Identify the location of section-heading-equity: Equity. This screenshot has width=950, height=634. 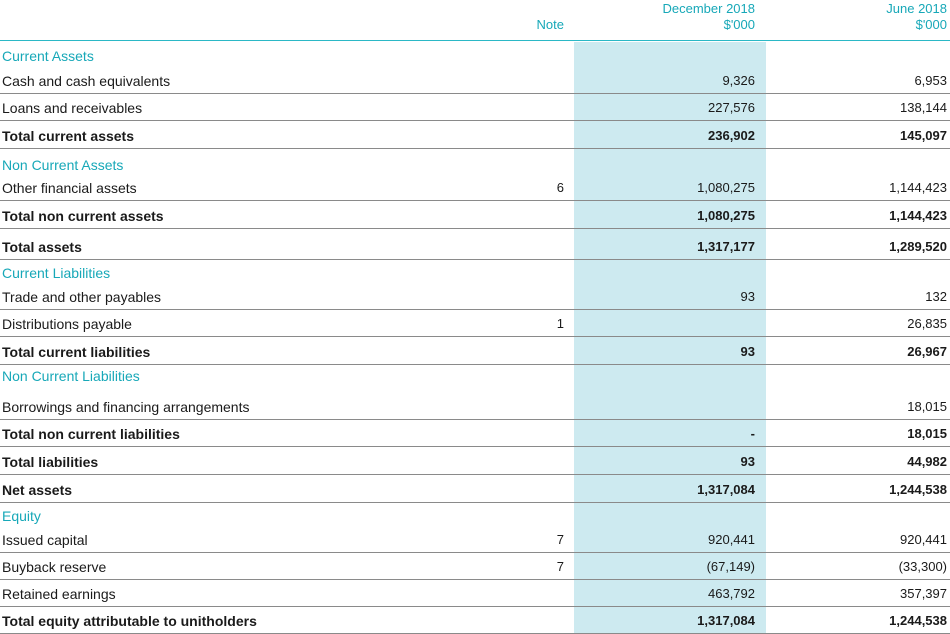
(475, 517).